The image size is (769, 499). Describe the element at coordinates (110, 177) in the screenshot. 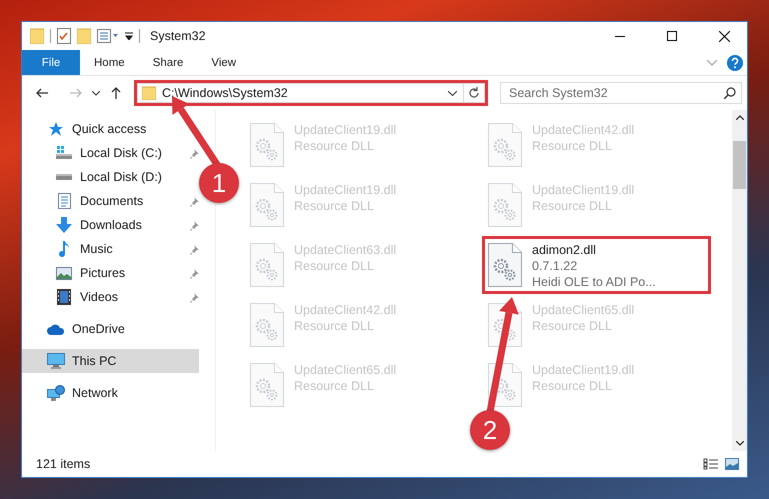

I see `navigation-item: Local Disk (D:)` at that location.